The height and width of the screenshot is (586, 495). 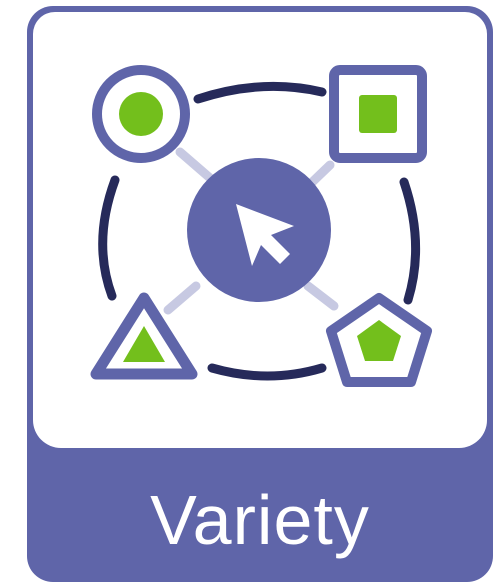 I want to click on ring-arc-left, so click(x=109, y=238).